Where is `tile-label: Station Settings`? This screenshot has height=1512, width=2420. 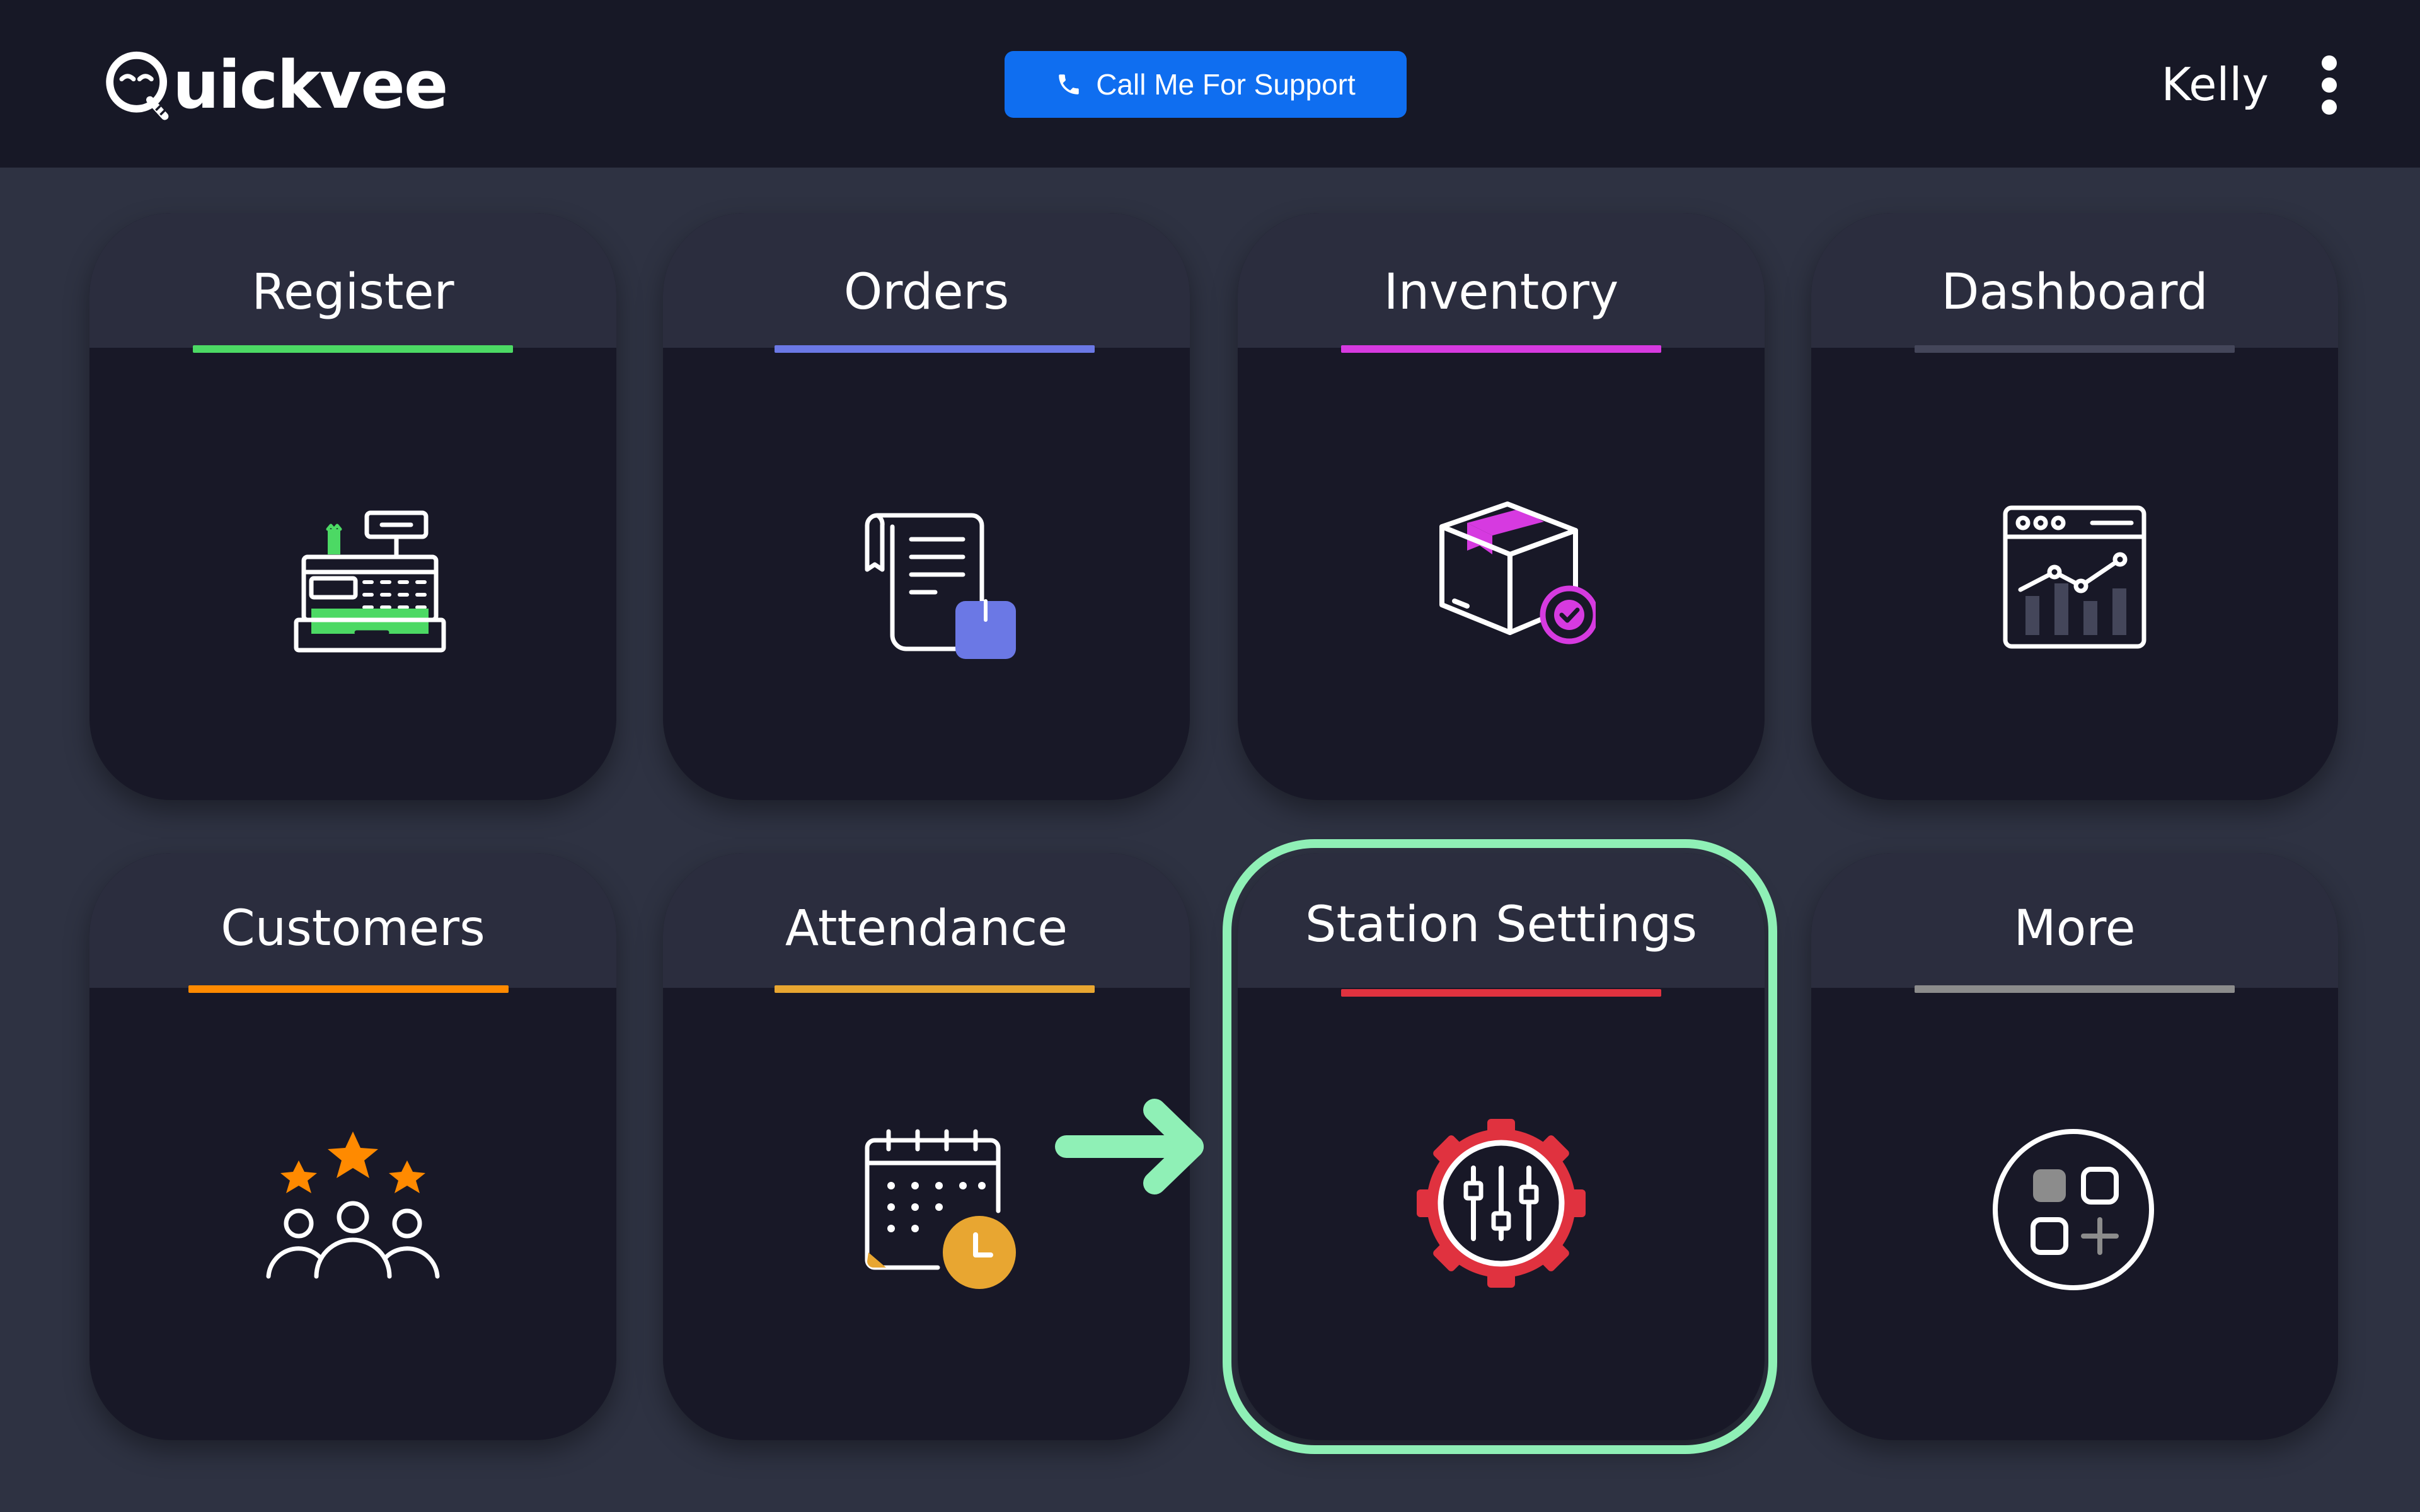
tile-label: Station Settings is located at coordinates (1501, 924).